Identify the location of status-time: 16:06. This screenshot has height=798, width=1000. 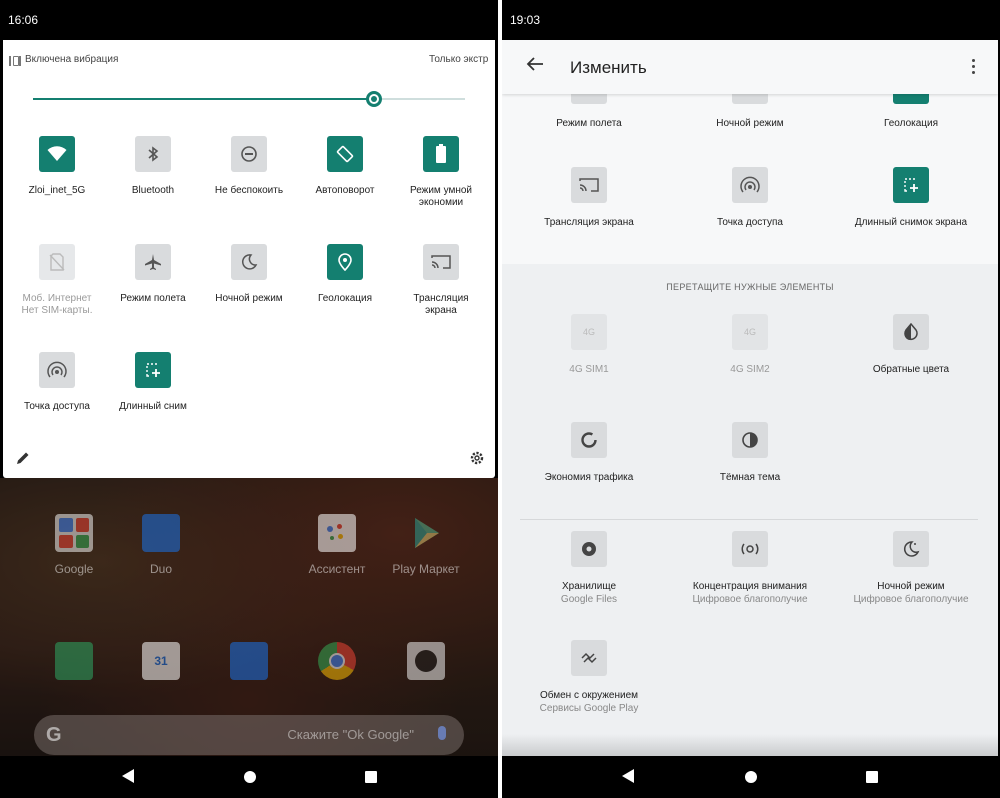
(23, 20).